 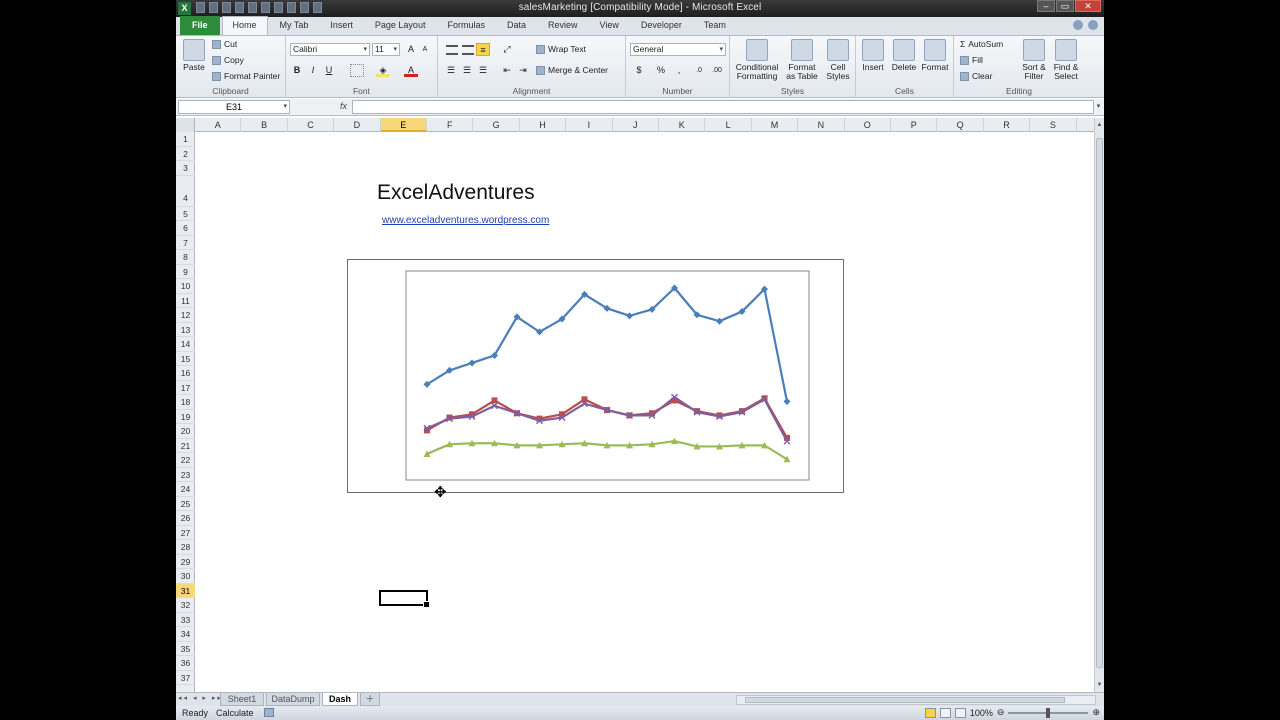 What do you see at coordinates (411, 49) in the screenshot?
I see `grow-font-button: A` at bounding box center [411, 49].